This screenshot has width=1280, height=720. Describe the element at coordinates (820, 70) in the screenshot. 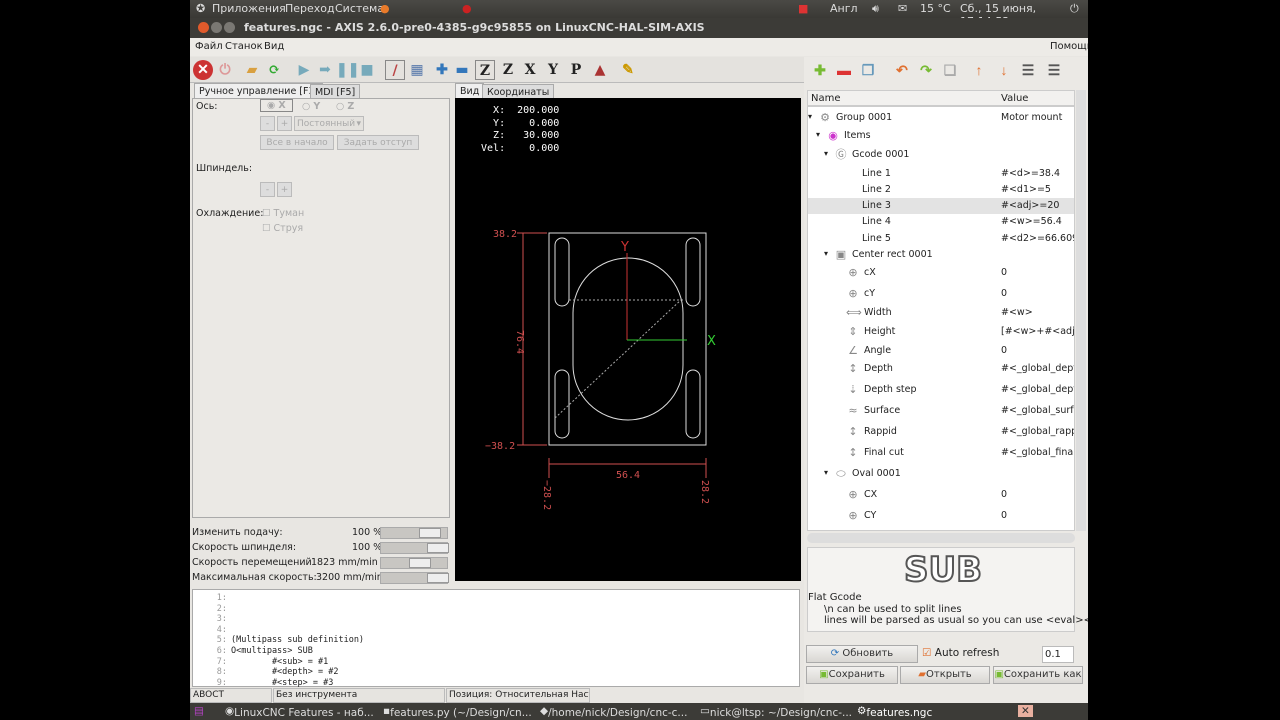

I see `add-icon: ✚` at that location.